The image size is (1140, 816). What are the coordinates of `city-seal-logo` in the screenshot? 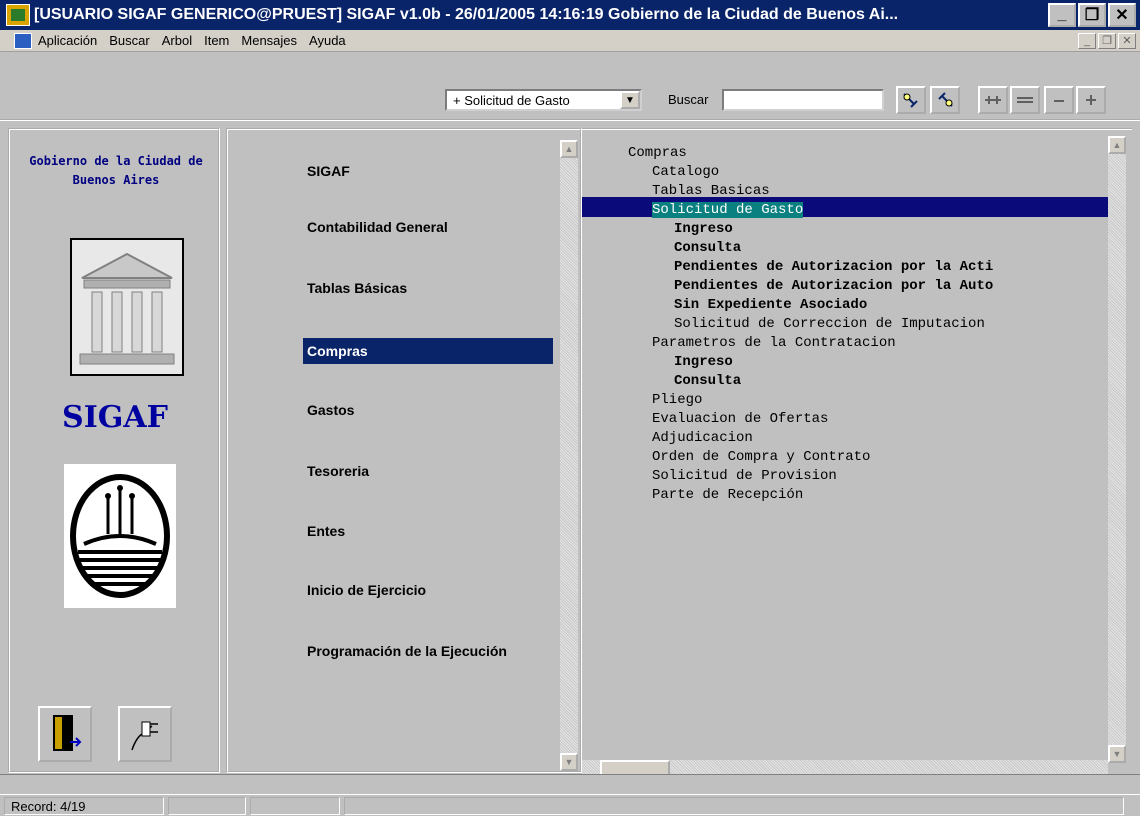 It's located at (120, 536).